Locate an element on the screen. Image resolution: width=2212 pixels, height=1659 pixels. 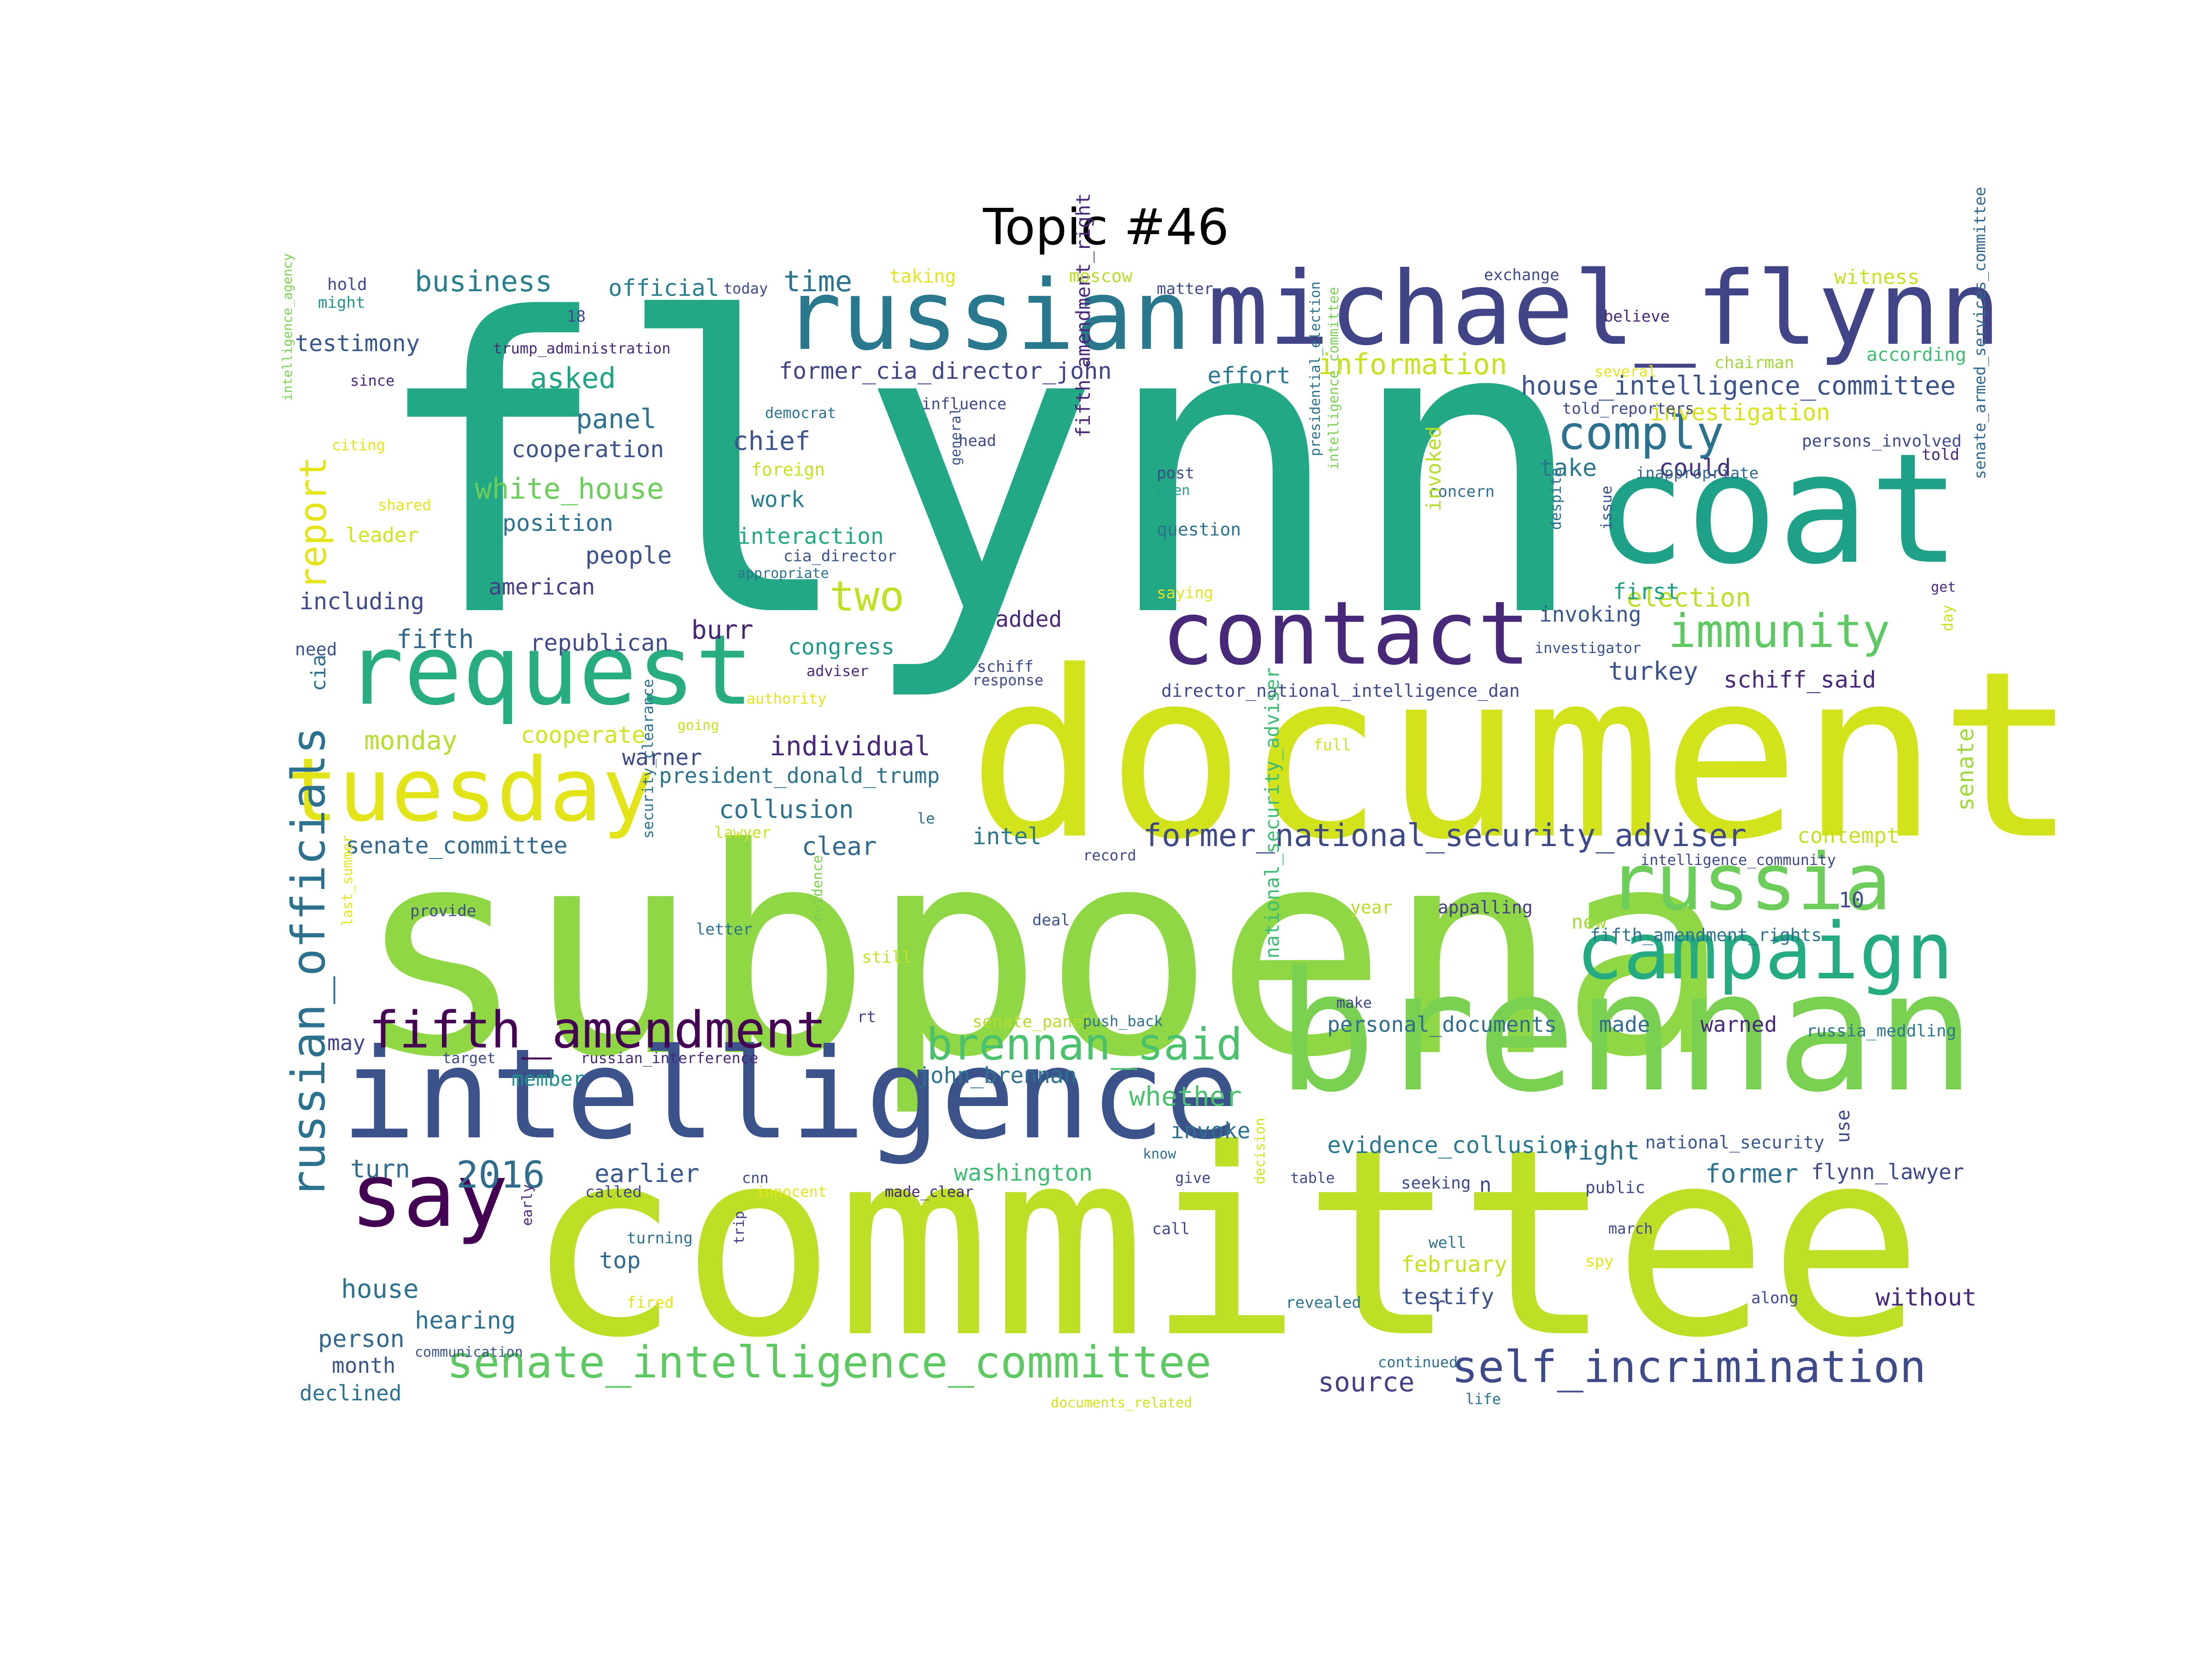
word: february is located at coordinates (1454, 1264).